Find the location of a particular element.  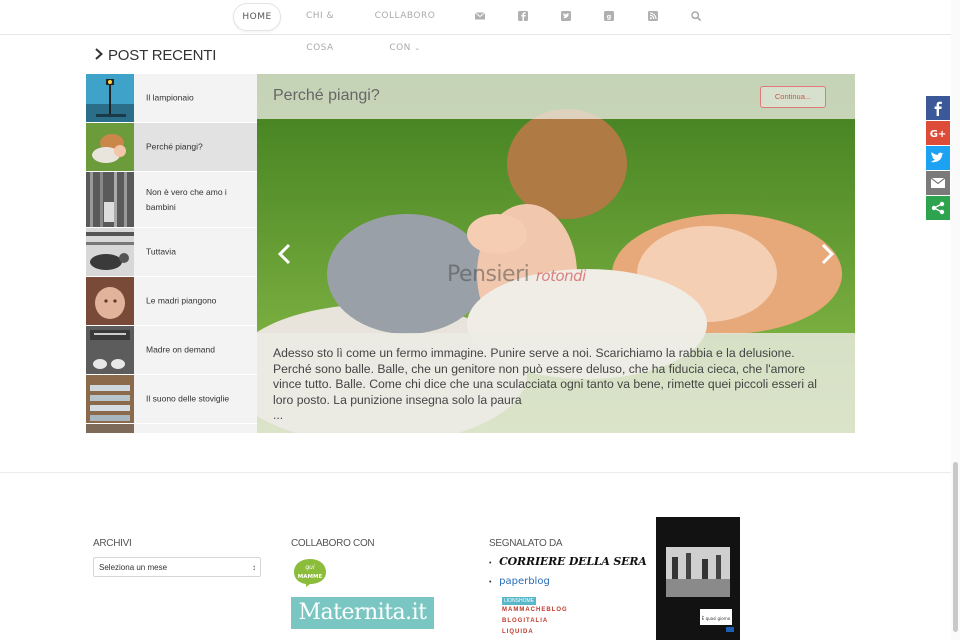

watermark-text-2: rotondi is located at coordinates (561, 276).